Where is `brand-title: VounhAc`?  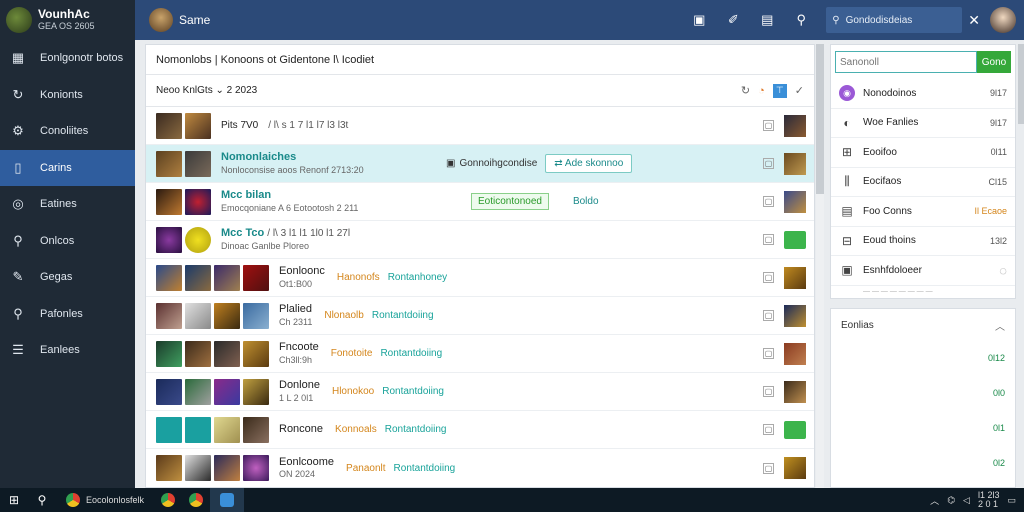
brand-title: VounhAc is located at coordinates (64, 14).